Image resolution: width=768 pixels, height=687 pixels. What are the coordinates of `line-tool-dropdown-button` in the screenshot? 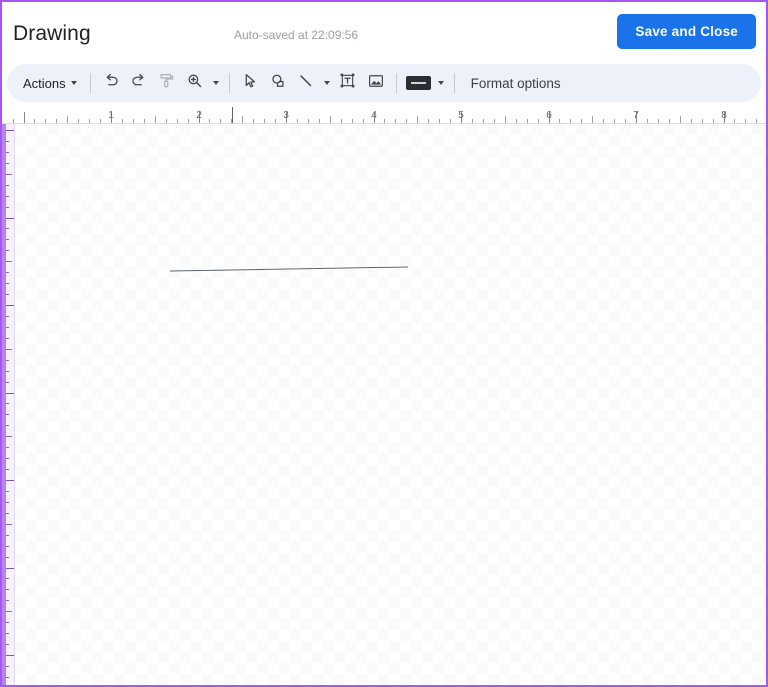 It's located at (327, 83).